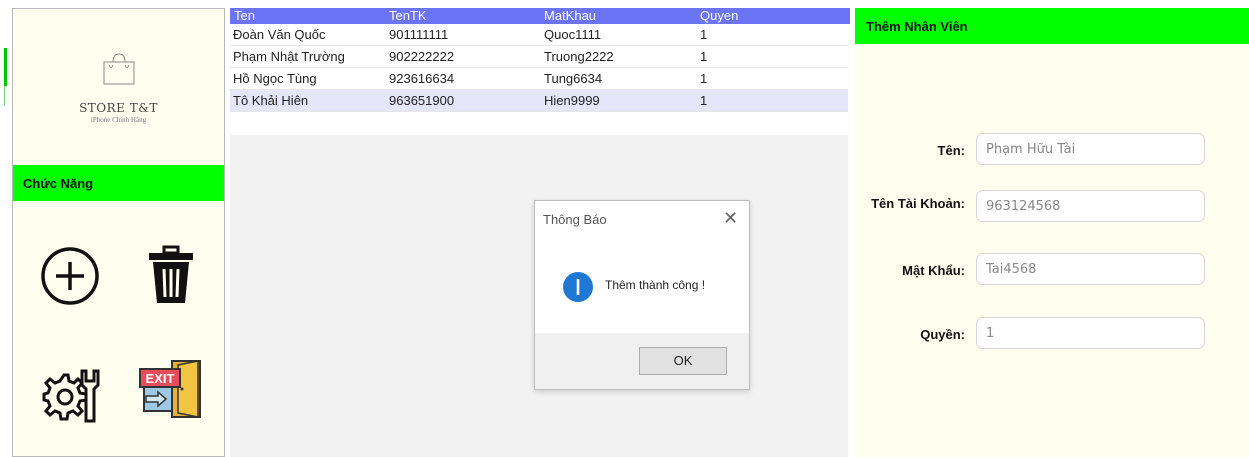 The image size is (1249, 457). What do you see at coordinates (730, 218) in the screenshot?
I see `close-icon: ✕` at bounding box center [730, 218].